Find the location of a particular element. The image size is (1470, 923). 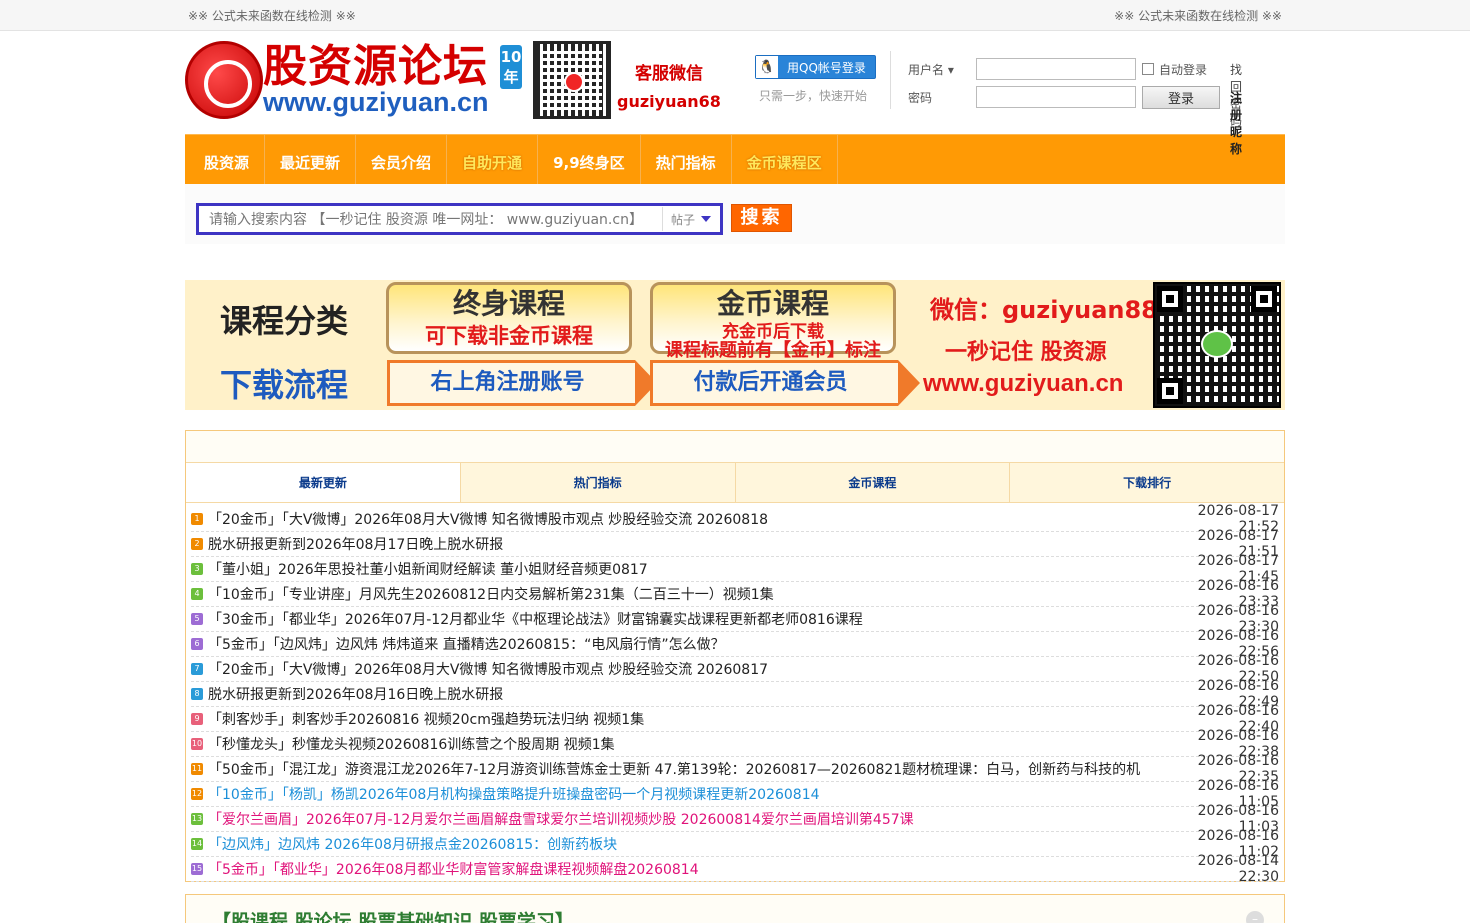

banner-step-pay: 付款后开通会员 is located at coordinates (785, 383).